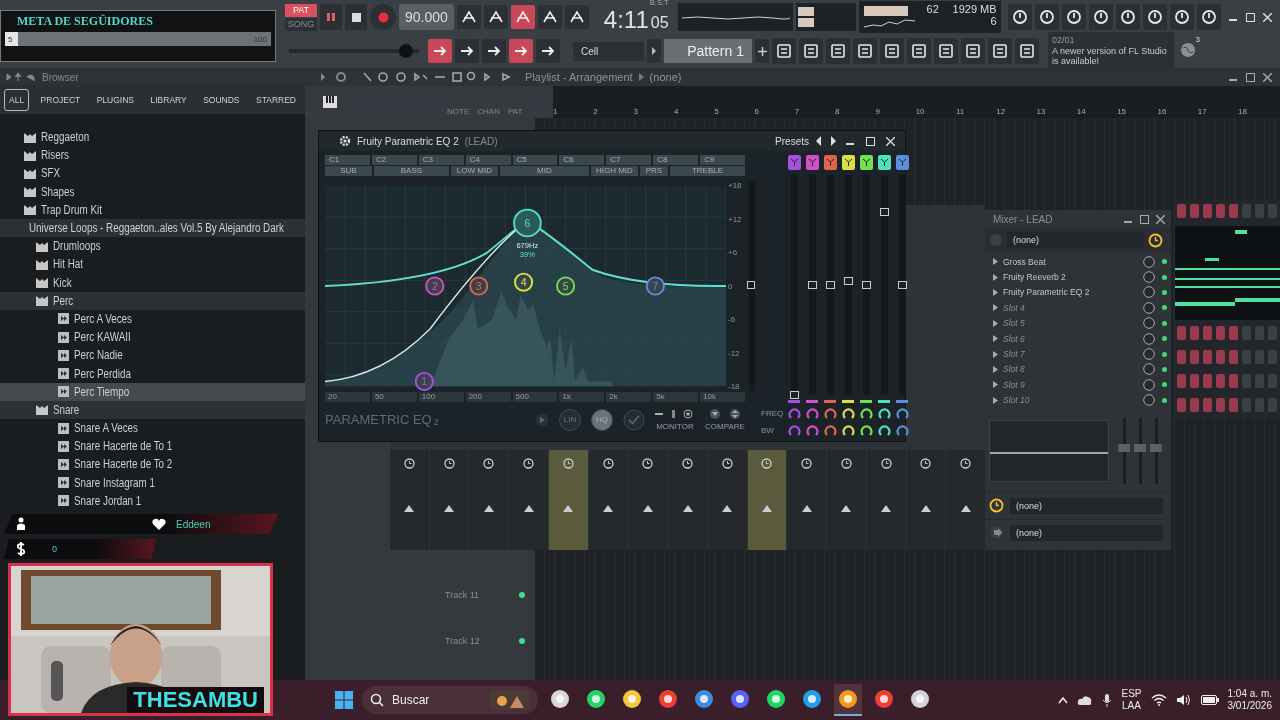 This screenshot has width=1280, height=720. Describe the element at coordinates (792, 141) in the screenshot. I see `presets-menu: Presets` at that location.